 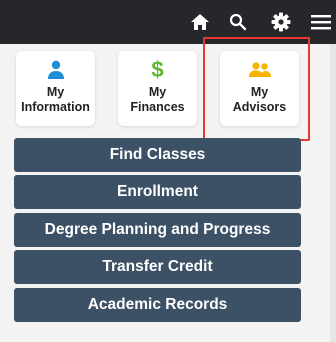 What do you see at coordinates (157, 107) in the screenshot?
I see `tile-label-line2: Finances` at bounding box center [157, 107].